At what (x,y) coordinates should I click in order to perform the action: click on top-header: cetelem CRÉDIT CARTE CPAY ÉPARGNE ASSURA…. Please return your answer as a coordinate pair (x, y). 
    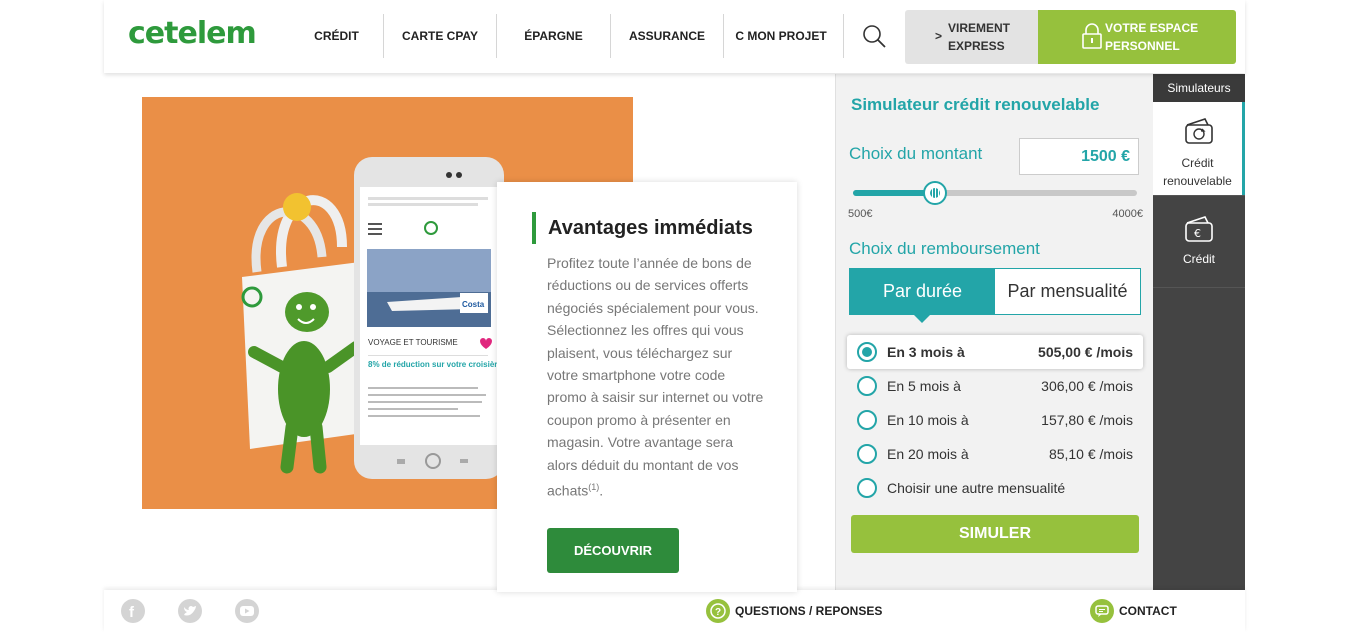
    Looking at the image, I should click on (674, 36).